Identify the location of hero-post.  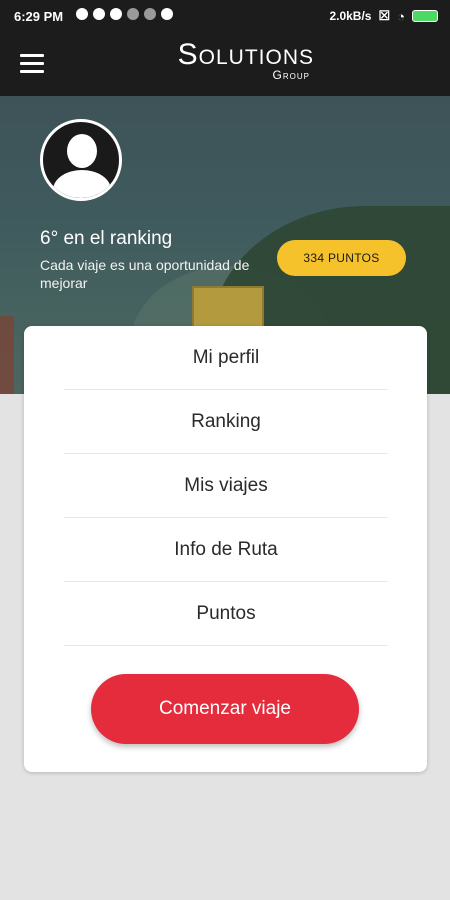
(7, 355).